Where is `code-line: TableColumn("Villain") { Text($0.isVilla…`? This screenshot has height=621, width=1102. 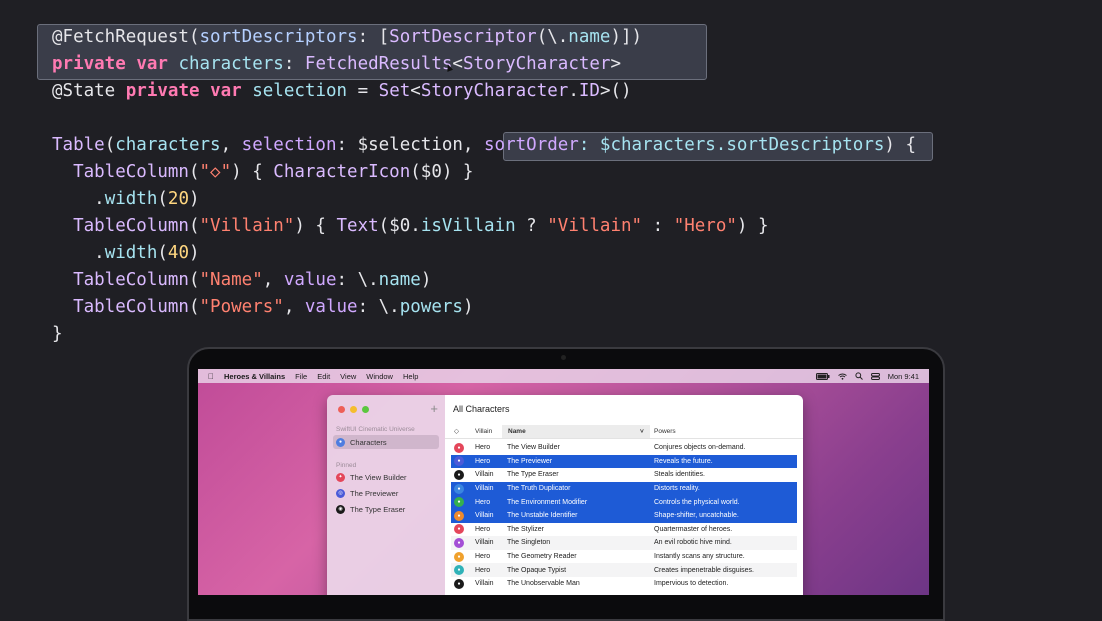
code-line: TableColumn("Villain") { Text($0.isVilla… is located at coordinates (410, 226).